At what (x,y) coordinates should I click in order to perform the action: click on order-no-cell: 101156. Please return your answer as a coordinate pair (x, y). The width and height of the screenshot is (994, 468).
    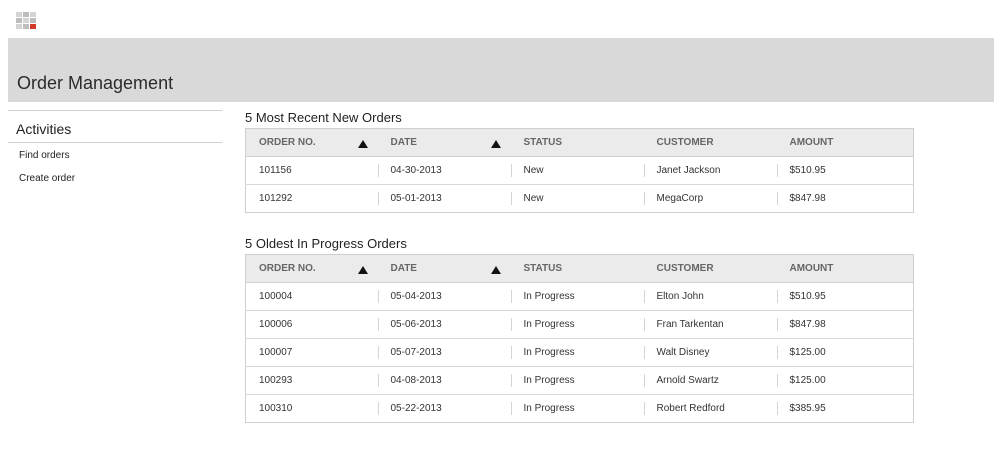
    Looking at the image, I should click on (275, 170).